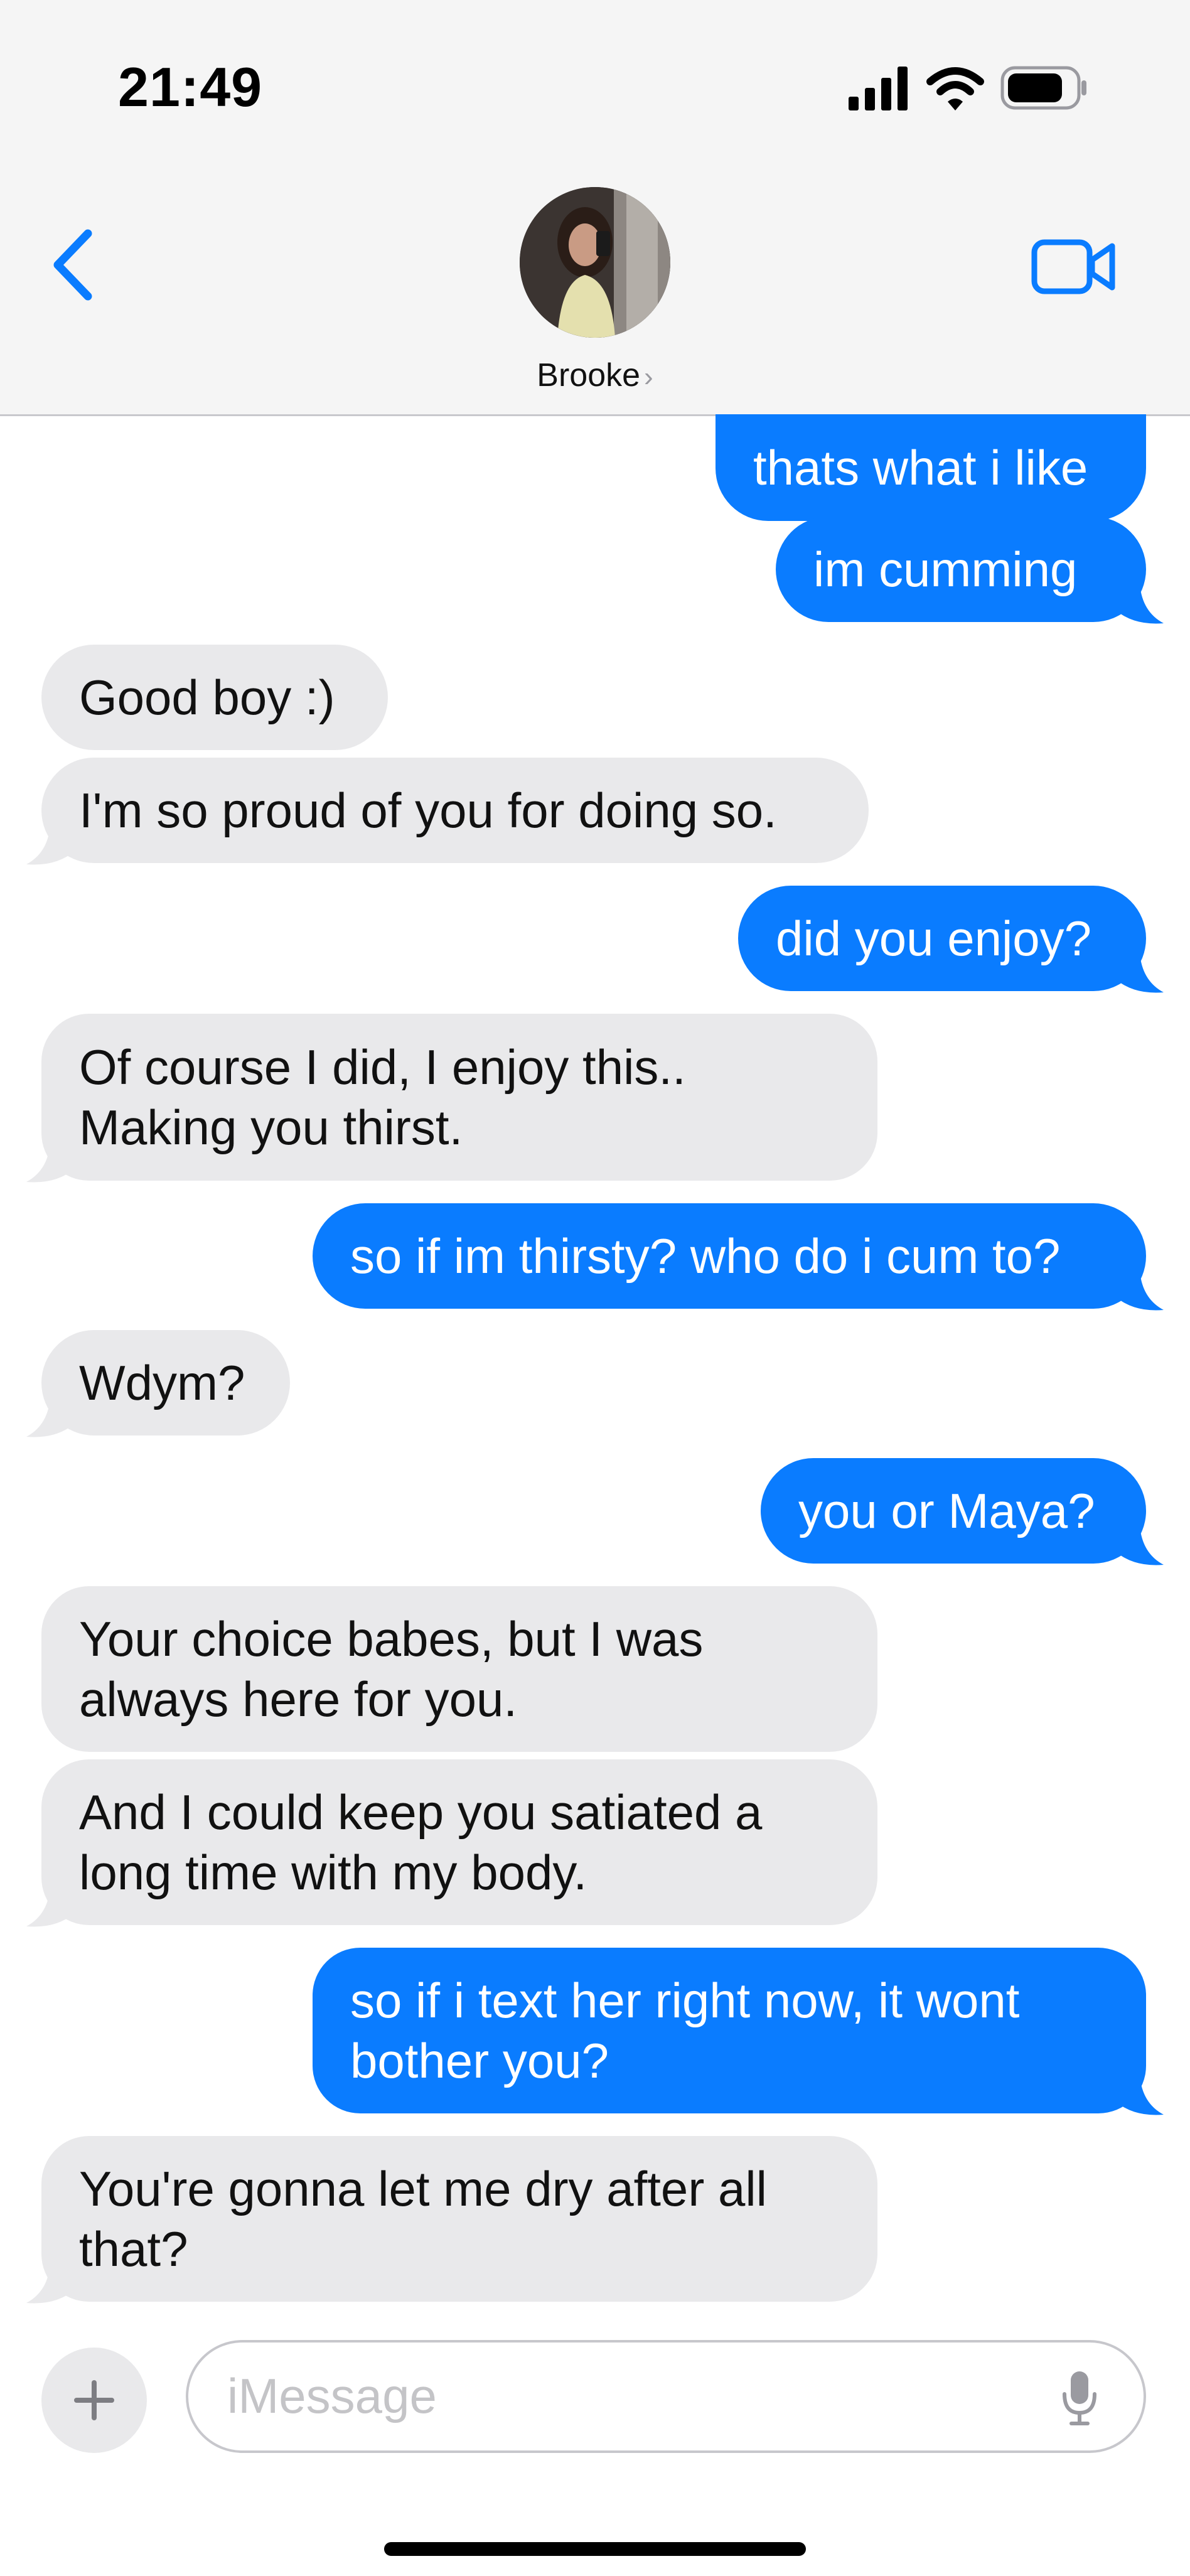 The height and width of the screenshot is (2576, 1190). What do you see at coordinates (878, 88) in the screenshot?
I see `signal-icon` at bounding box center [878, 88].